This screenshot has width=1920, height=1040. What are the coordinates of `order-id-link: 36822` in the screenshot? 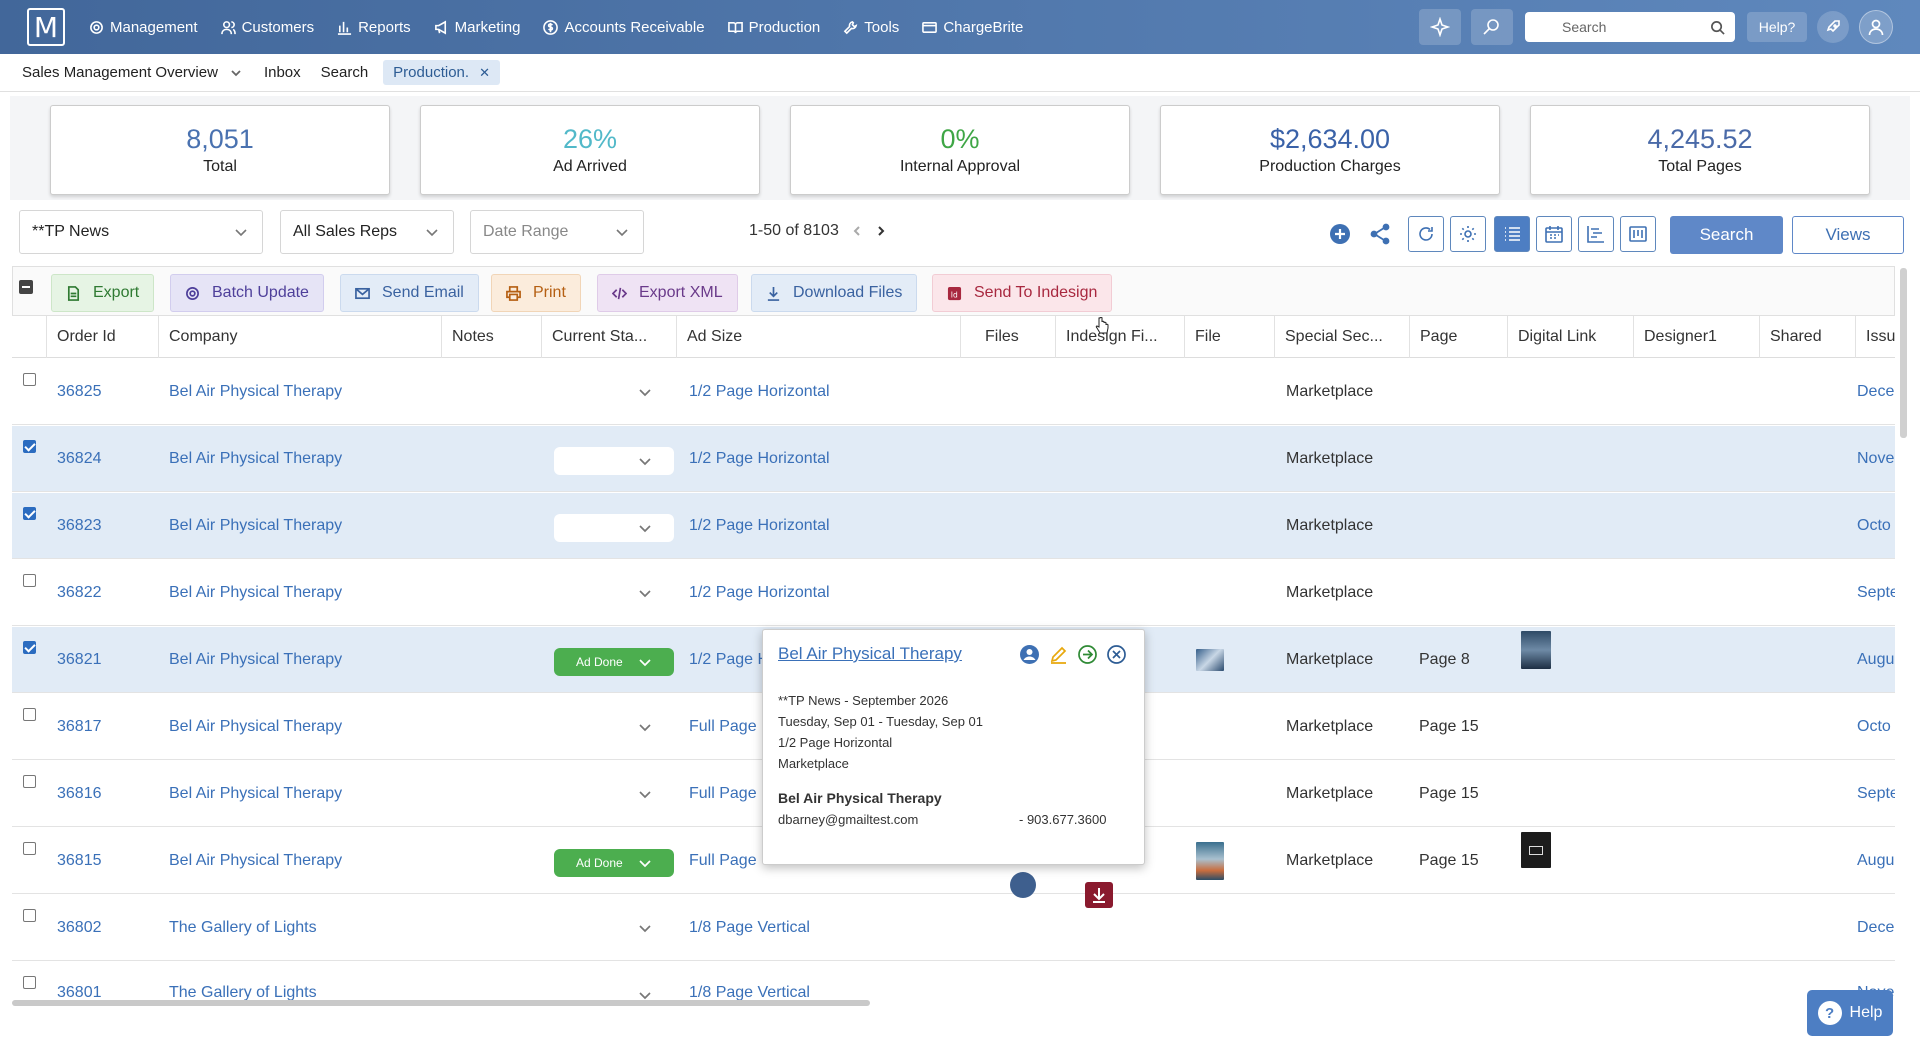 It's located at (79, 593).